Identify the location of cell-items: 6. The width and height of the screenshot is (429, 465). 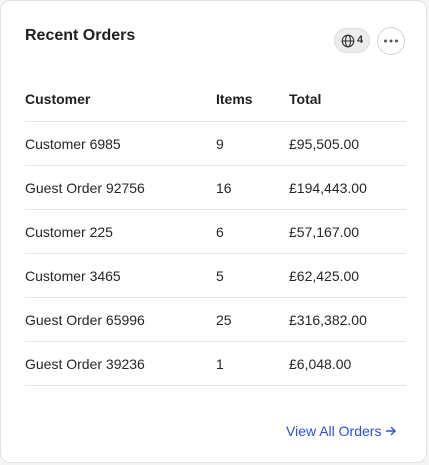
(252, 231).